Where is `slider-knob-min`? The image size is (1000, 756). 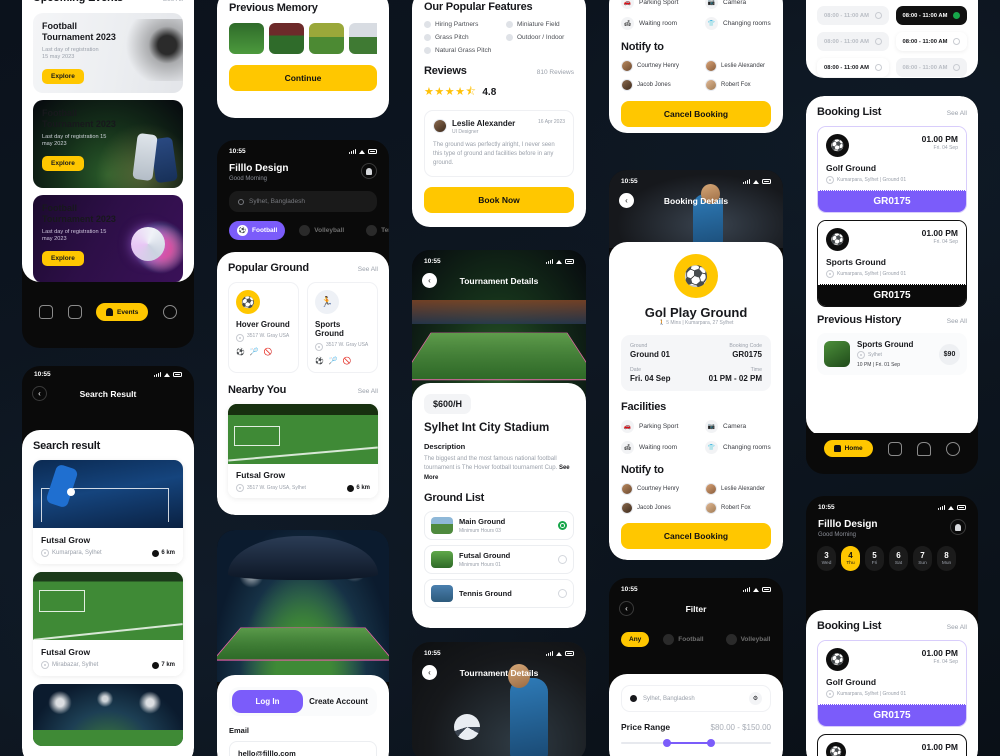 slider-knob-min is located at coordinates (667, 743).